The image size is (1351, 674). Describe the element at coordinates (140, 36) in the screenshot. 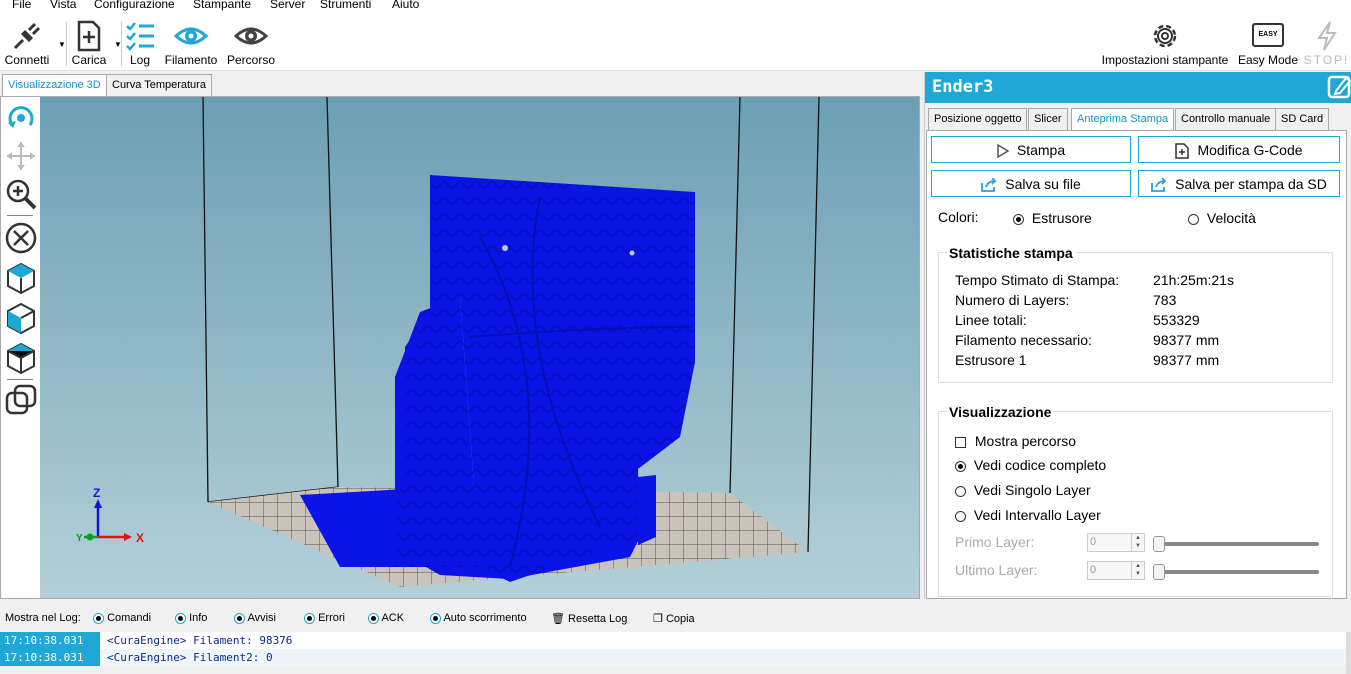

I see `checklist-icon` at that location.